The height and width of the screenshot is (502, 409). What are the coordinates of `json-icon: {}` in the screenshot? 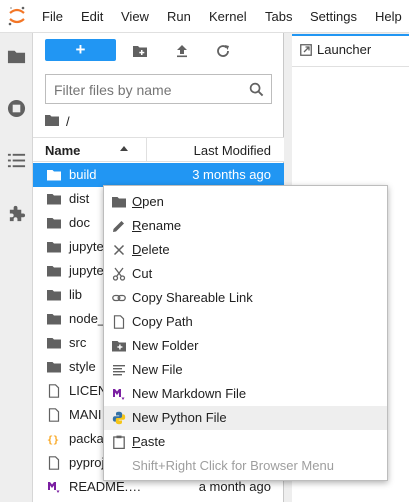 It's located at (54, 439).